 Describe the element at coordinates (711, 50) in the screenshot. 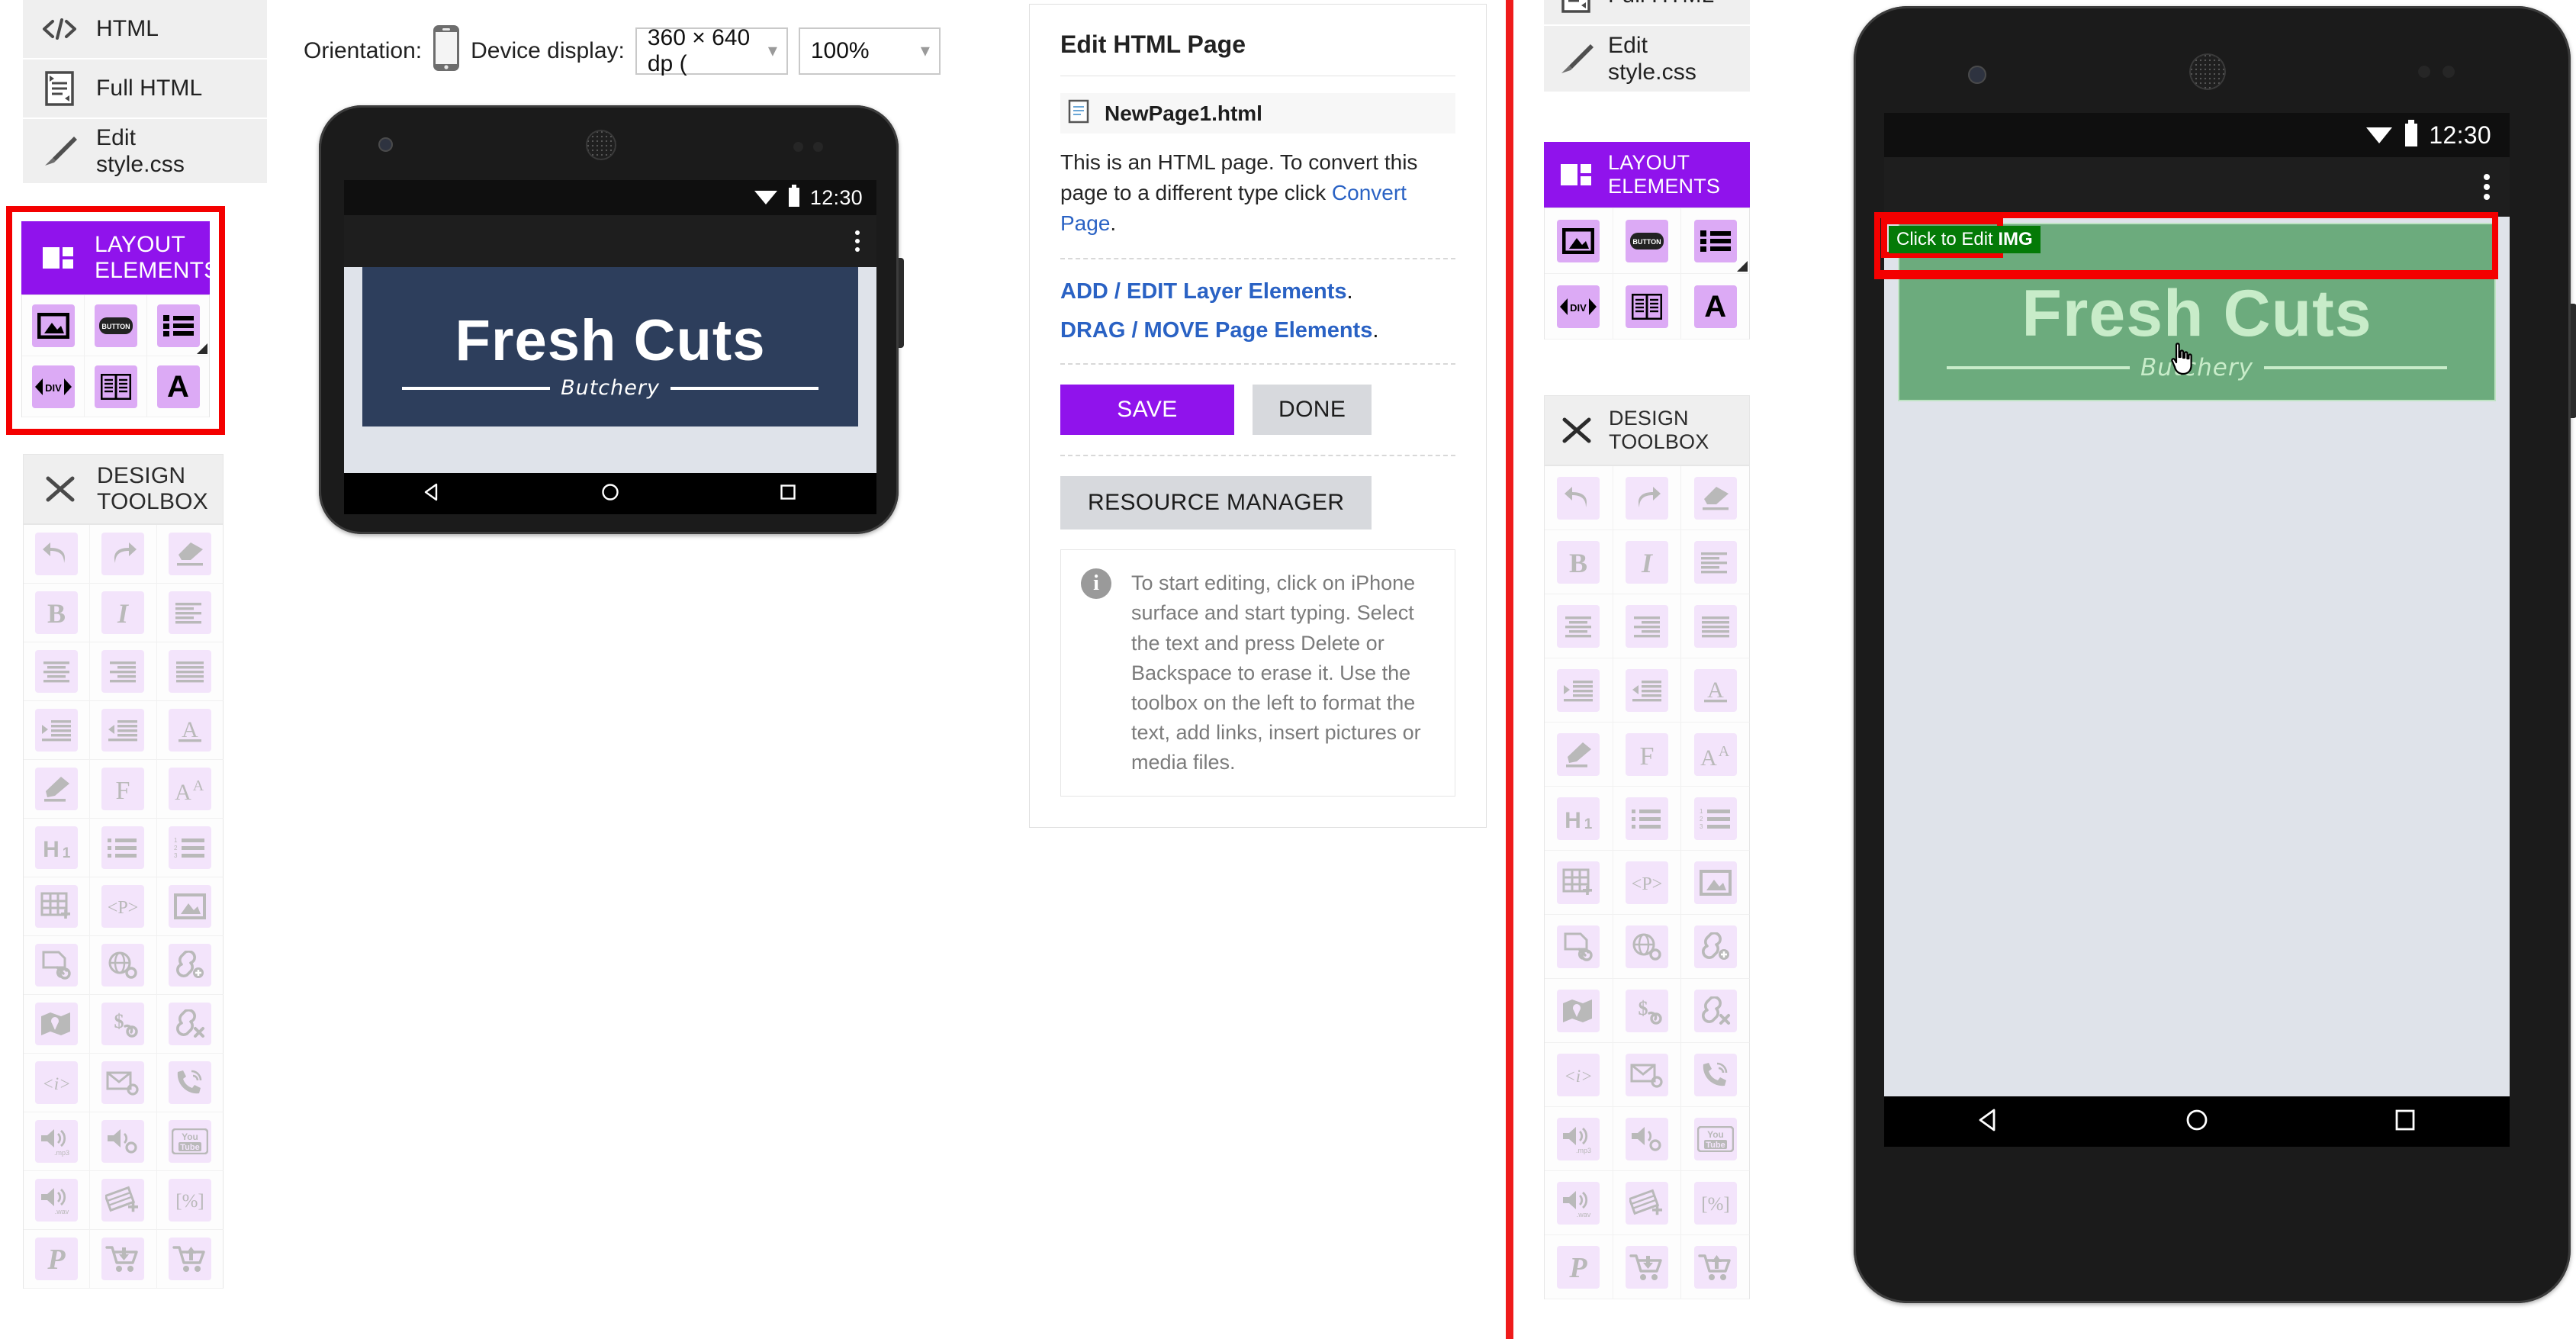

I see `device-display-select: 360 × 640 dp ( ▾` at that location.